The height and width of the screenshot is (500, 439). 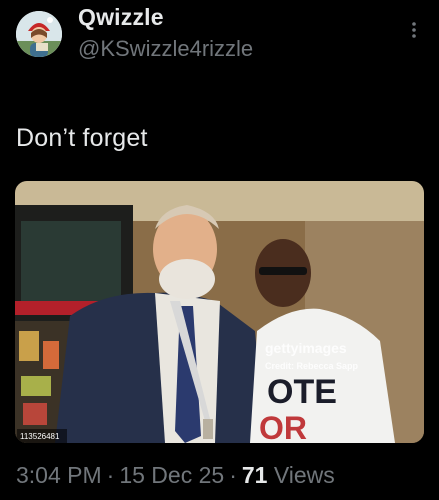 I want to click on author-handle: @KSwizzle4rizzle, so click(x=165, y=49).